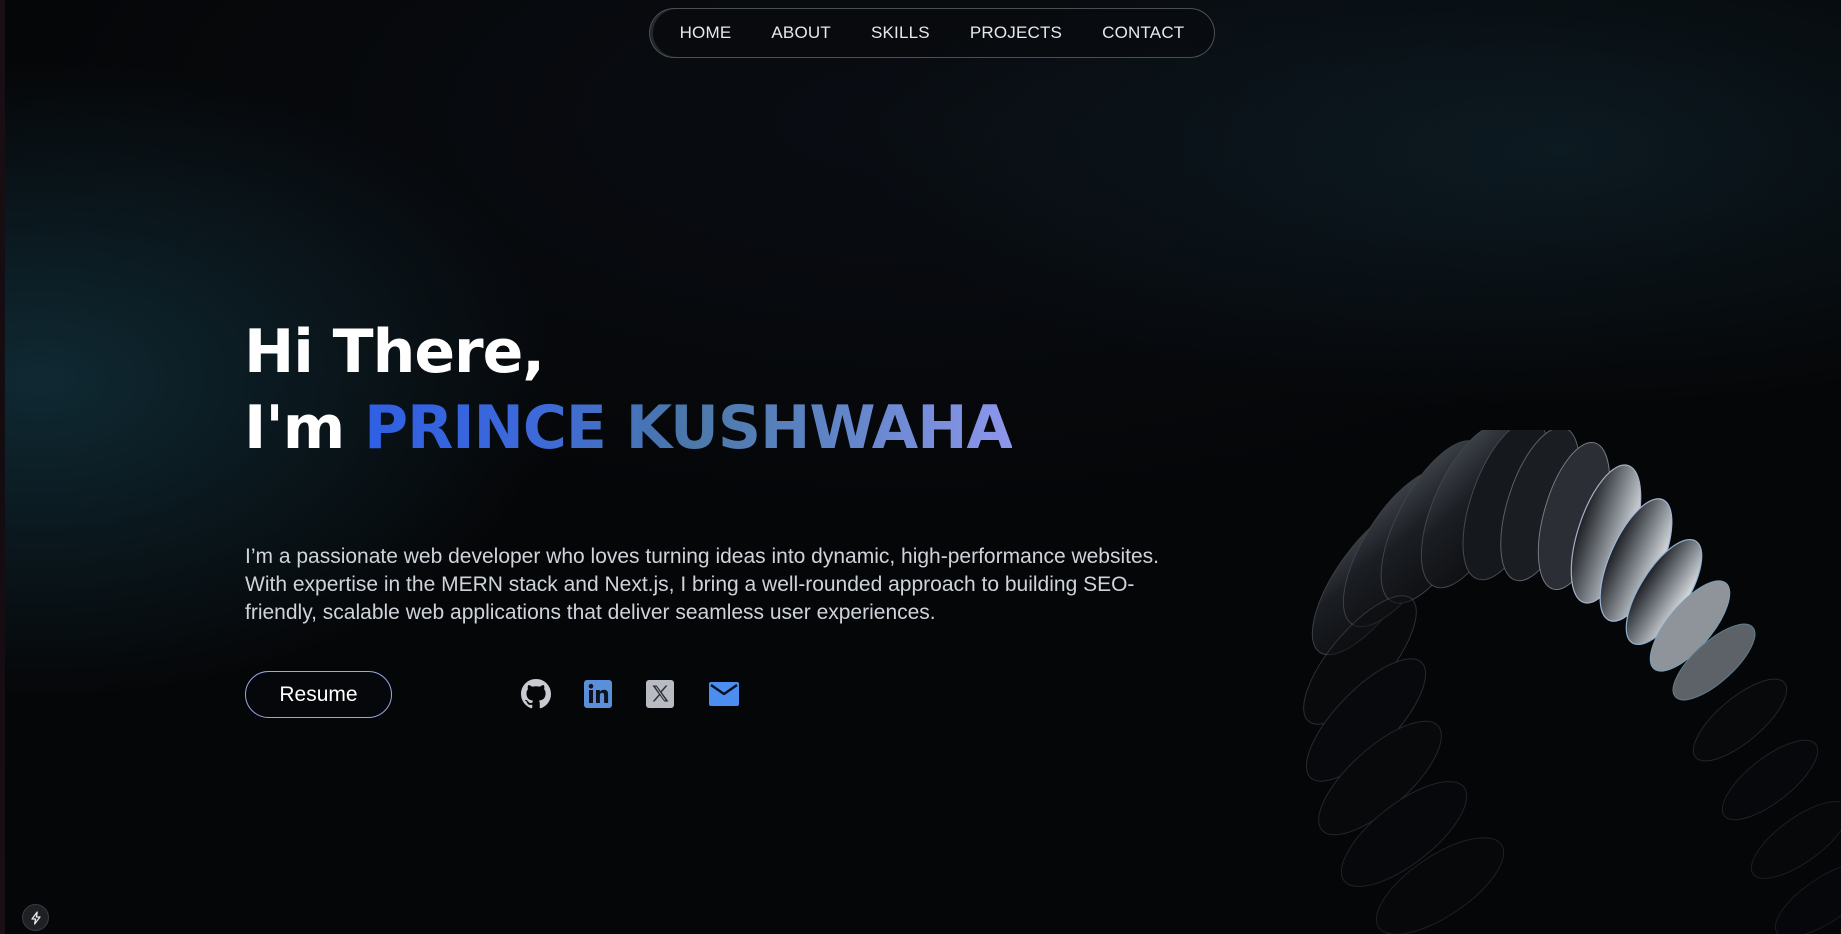  What do you see at coordinates (394, 352) in the screenshot?
I see `hero-greeting: Hi There,` at bounding box center [394, 352].